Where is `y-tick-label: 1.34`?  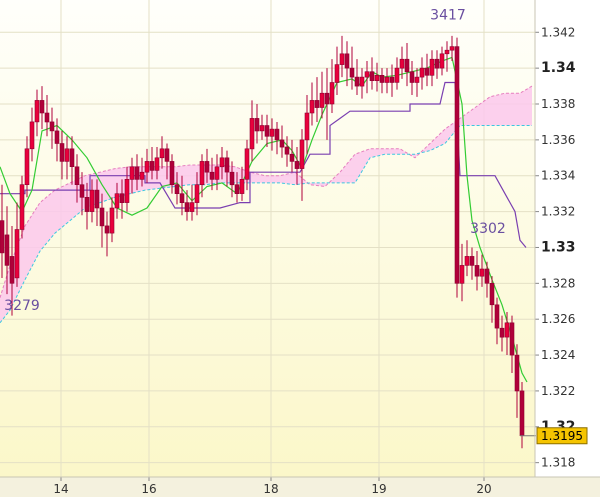 y-tick-label: 1.34 is located at coordinates (558, 68).